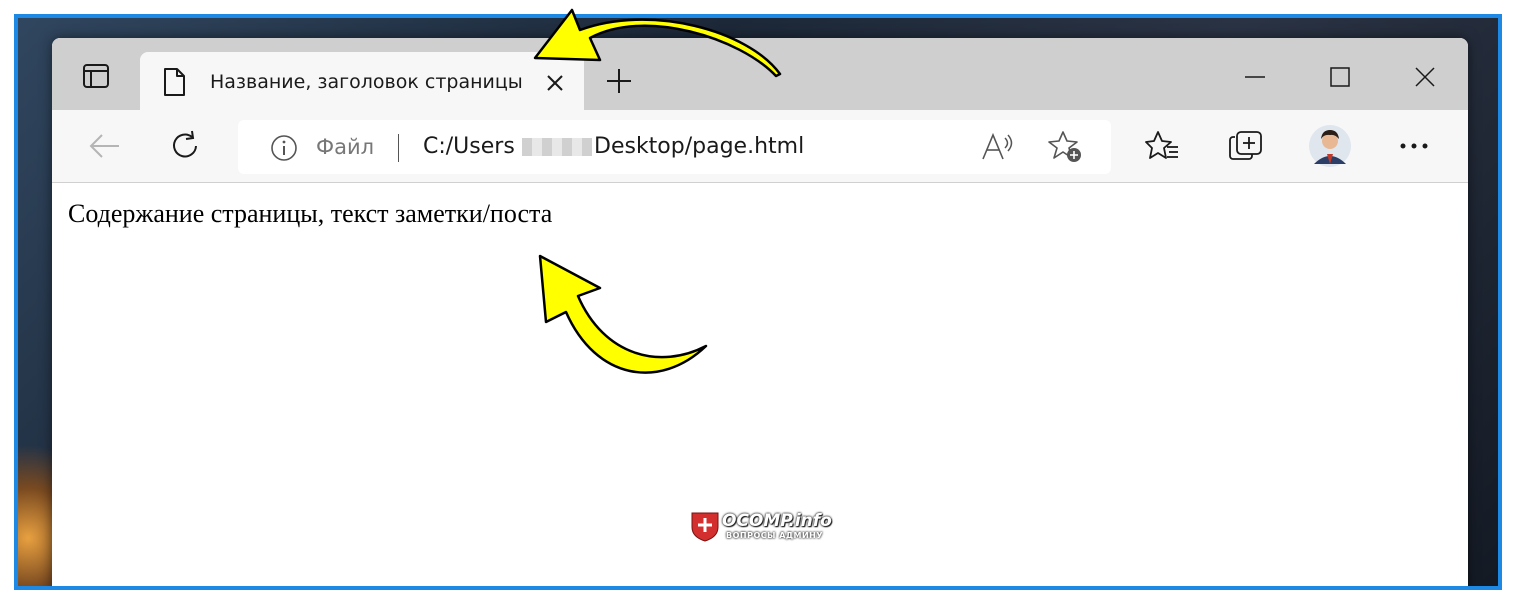 This screenshot has width=1516, height=605. I want to click on info-icon, so click(284, 148).